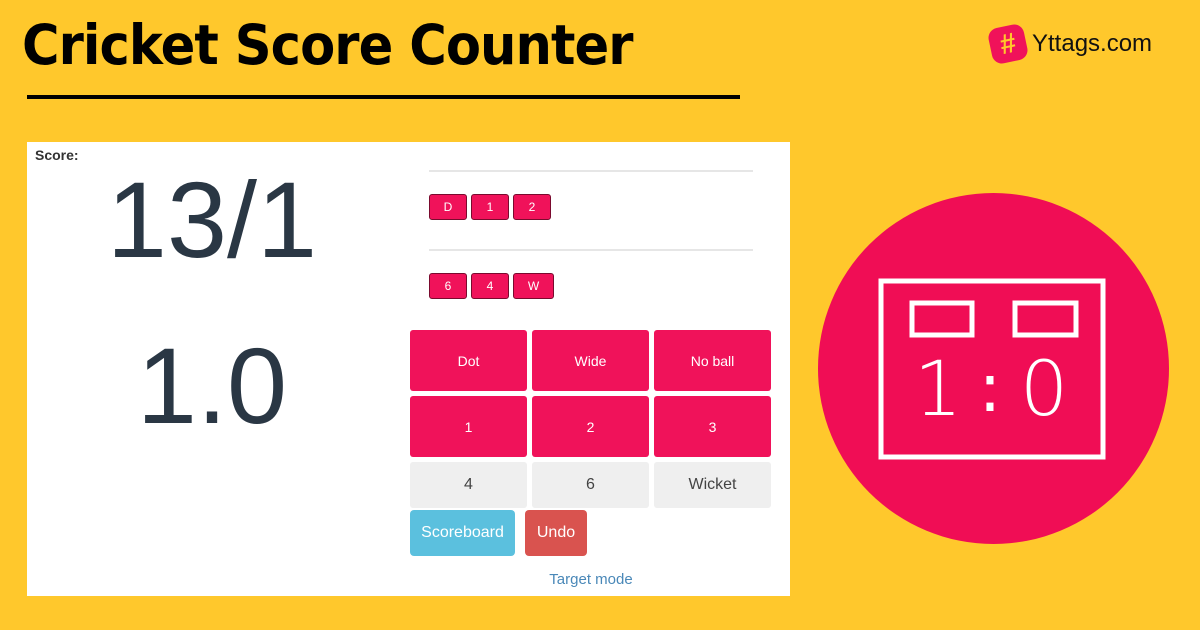  What do you see at coordinates (533, 286) in the screenshot?
I see `ball-chip: W` at bounding box center [533, 286].